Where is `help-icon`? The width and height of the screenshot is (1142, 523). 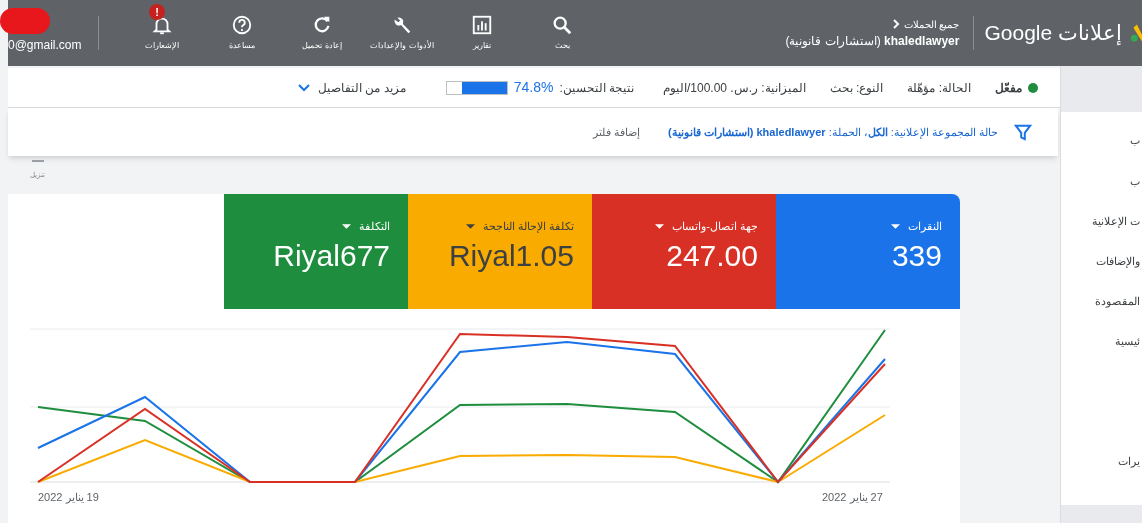 help-icon is located at coordinates (242, 25).